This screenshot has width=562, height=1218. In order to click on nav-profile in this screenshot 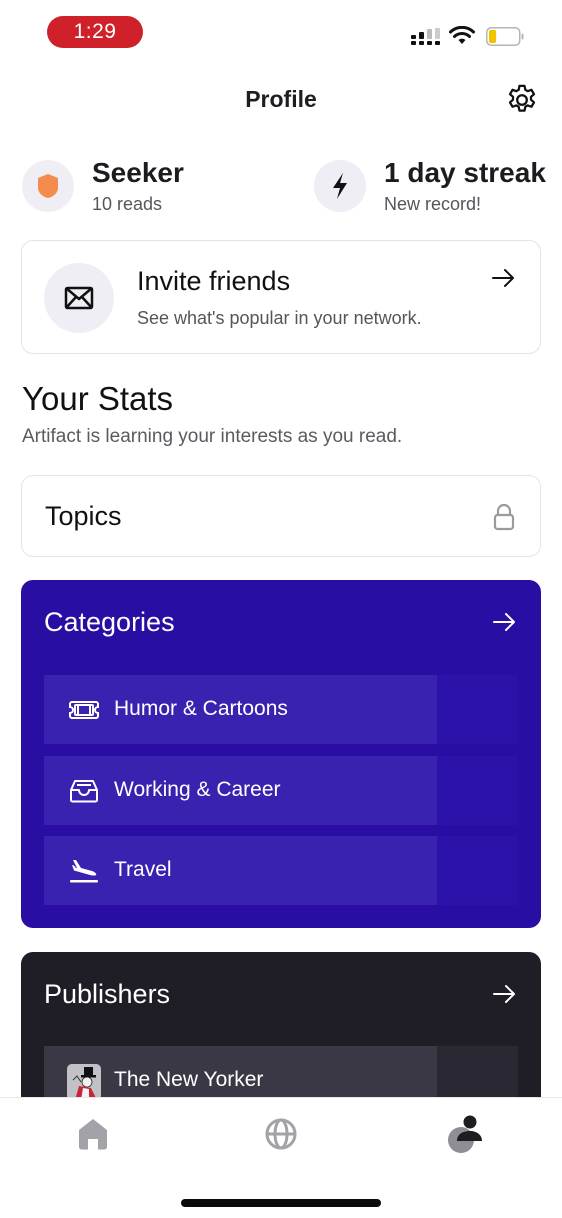, I will do `click(466, 1134)`.